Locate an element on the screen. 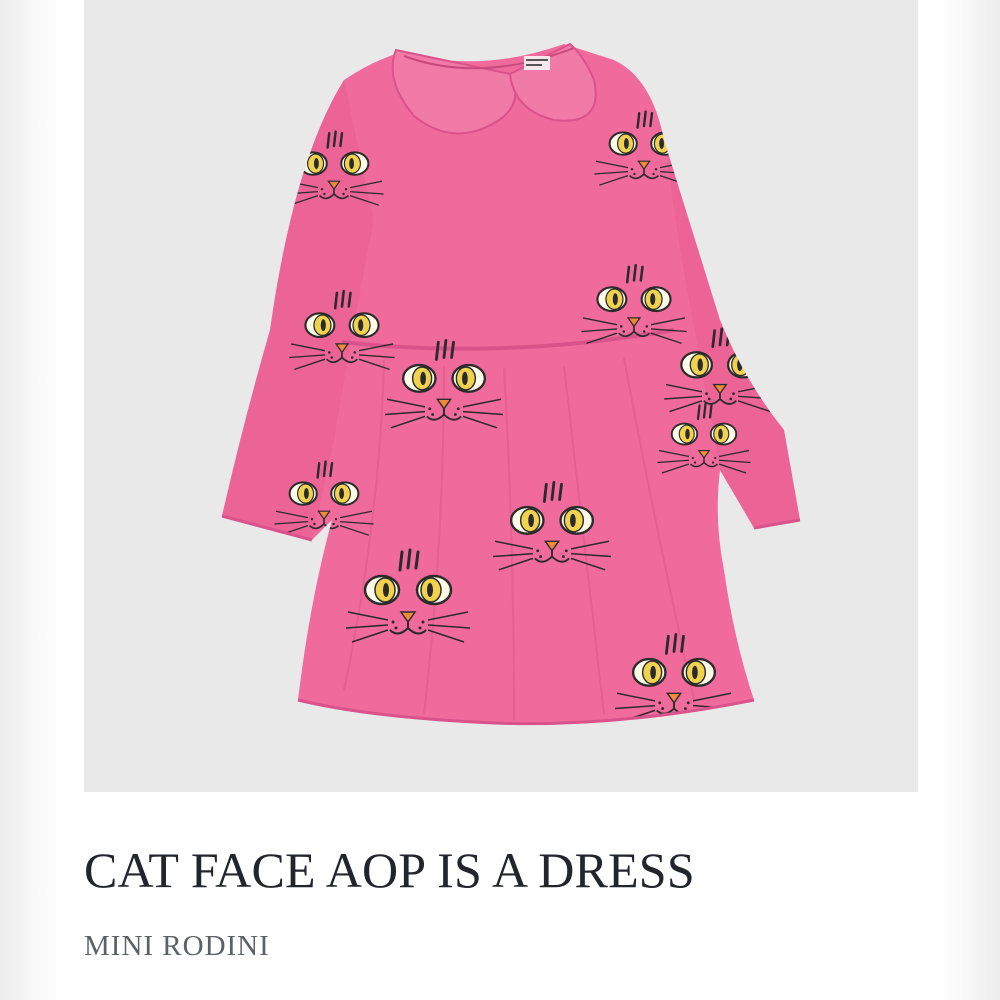 The width and height of the screenshot is (1000, 1000). product-title: CAT FACE AOP IS A DRESS is located at coordinates (389, 870).